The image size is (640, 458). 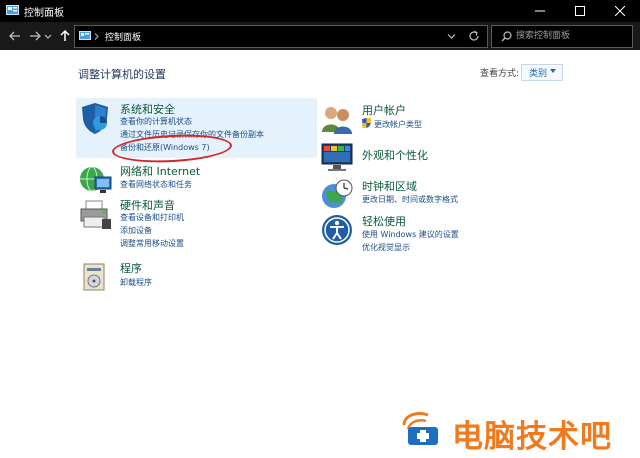 What do you see at coordinates (95, 118) in the screenshot?
I see `shield-icon` at bounding box center [95, 118].